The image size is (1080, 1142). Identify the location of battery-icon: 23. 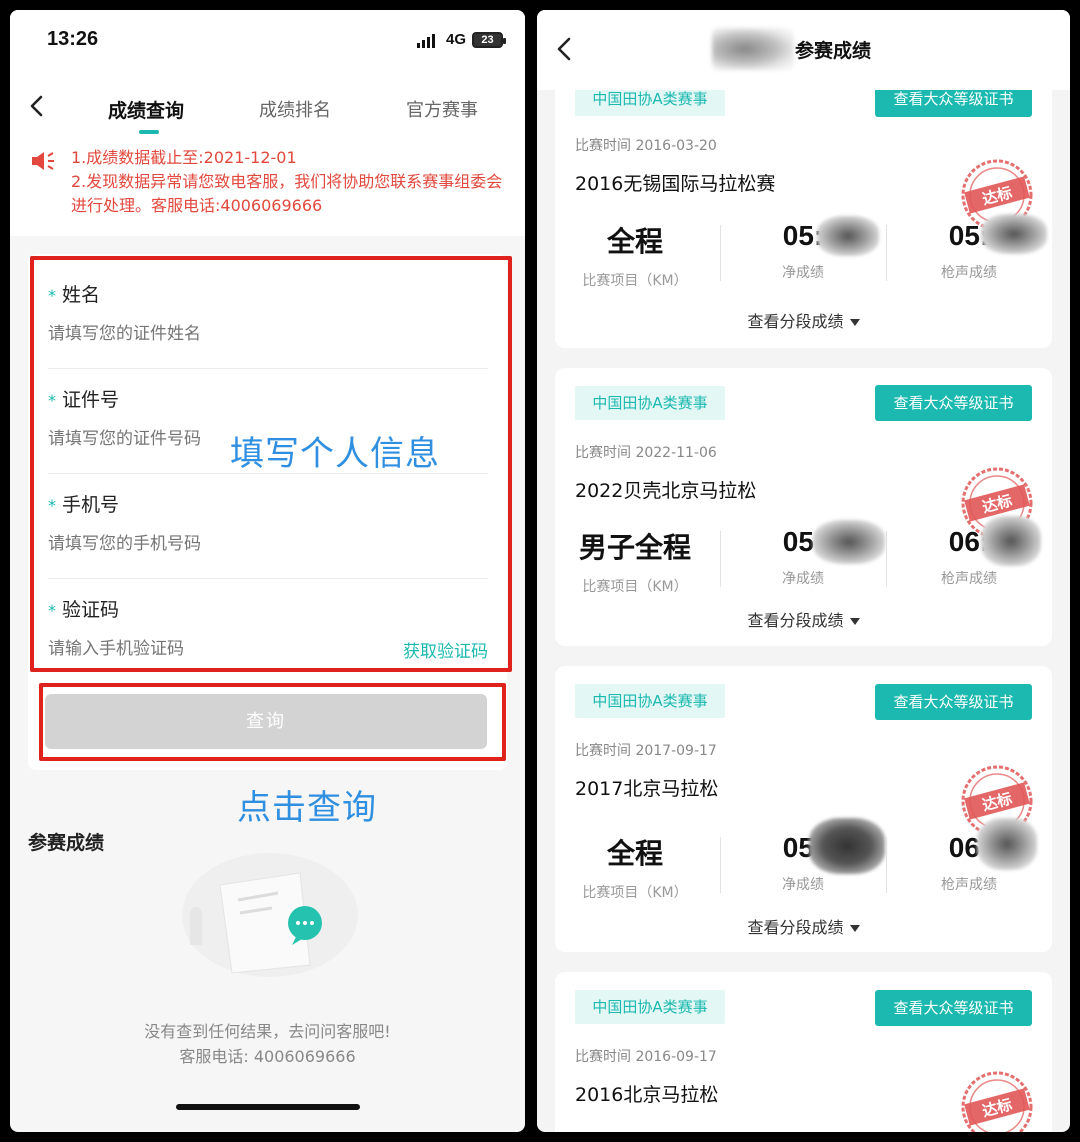
(489, 40).